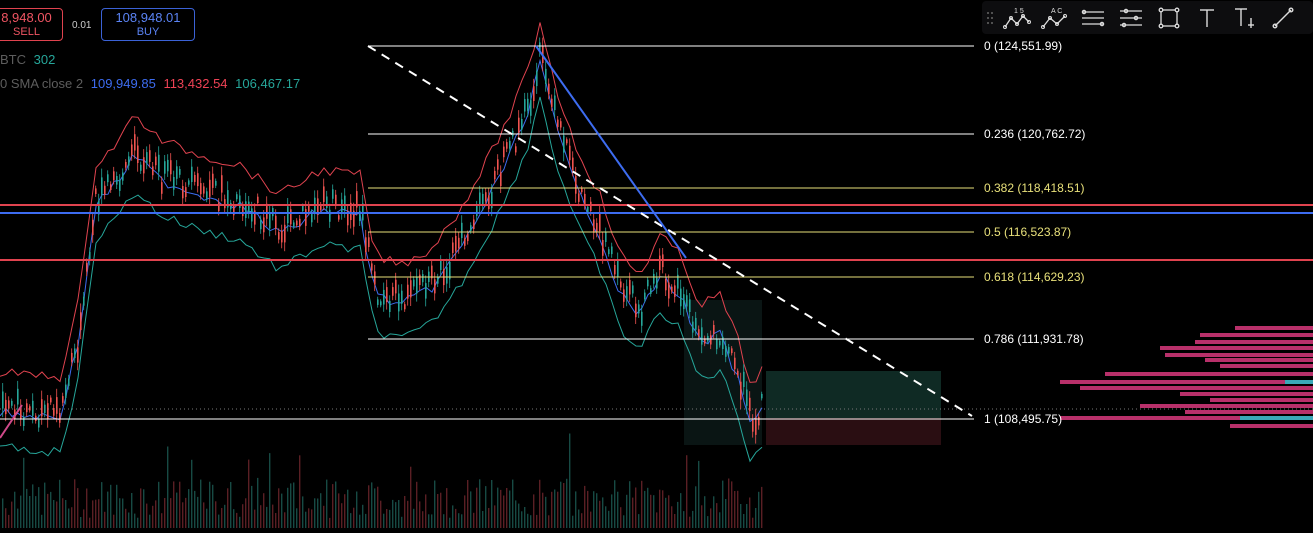 This screenshot has height=533, width=1313. I want to click on drag-handle-icon, so click(990, 17).